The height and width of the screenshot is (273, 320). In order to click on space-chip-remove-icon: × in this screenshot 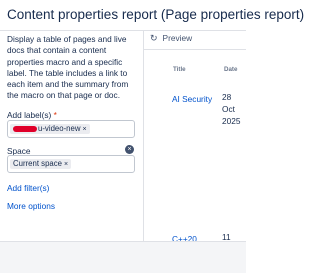, I will do `click(66, 164)`.